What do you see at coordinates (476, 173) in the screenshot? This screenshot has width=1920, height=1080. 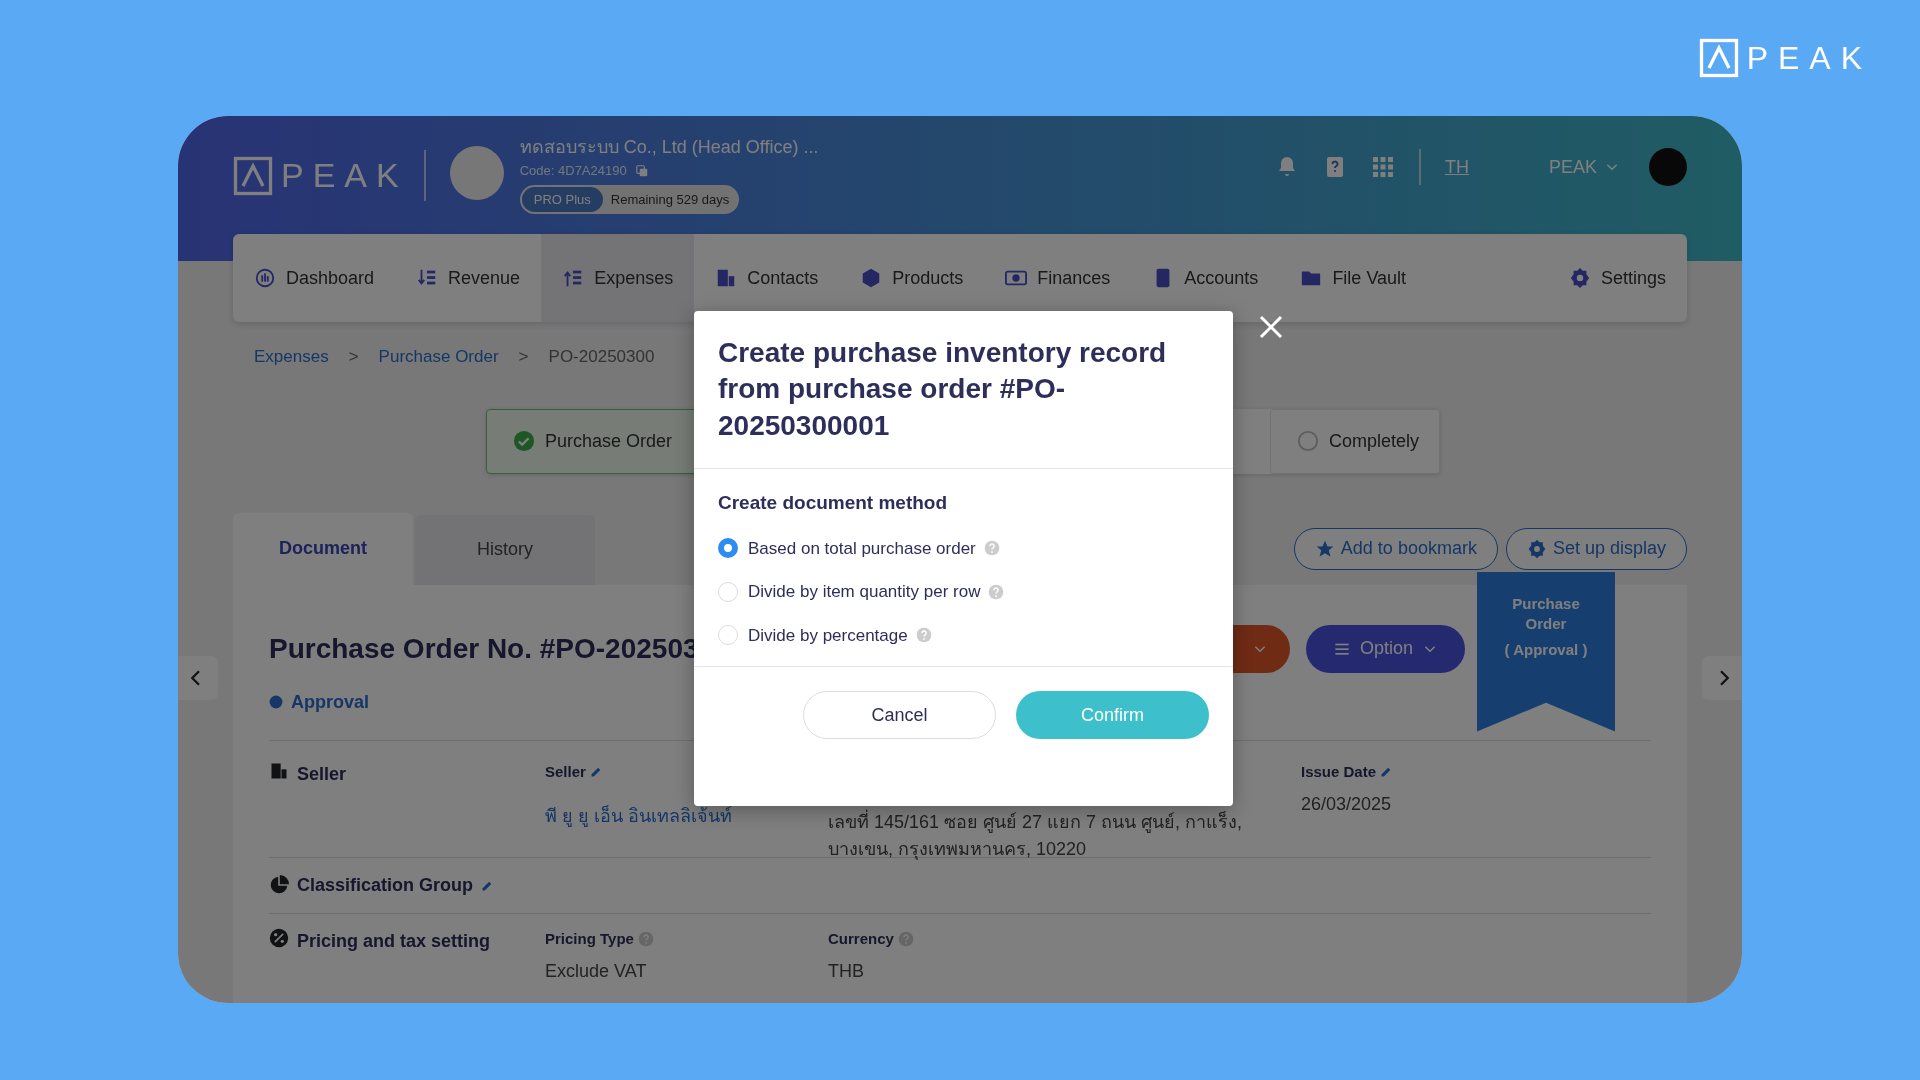 I see `company-avatar` at bounding box center [476, 173].